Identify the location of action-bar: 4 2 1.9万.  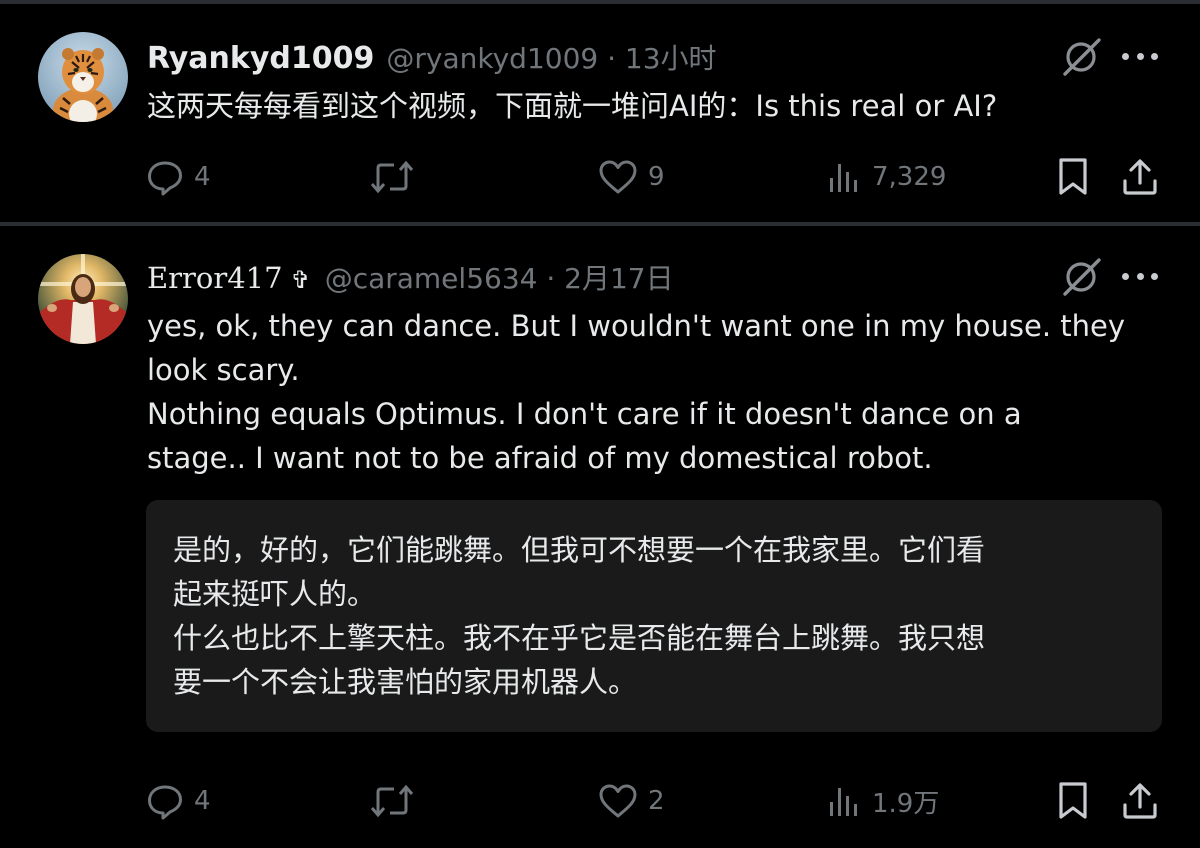
(600, 801).